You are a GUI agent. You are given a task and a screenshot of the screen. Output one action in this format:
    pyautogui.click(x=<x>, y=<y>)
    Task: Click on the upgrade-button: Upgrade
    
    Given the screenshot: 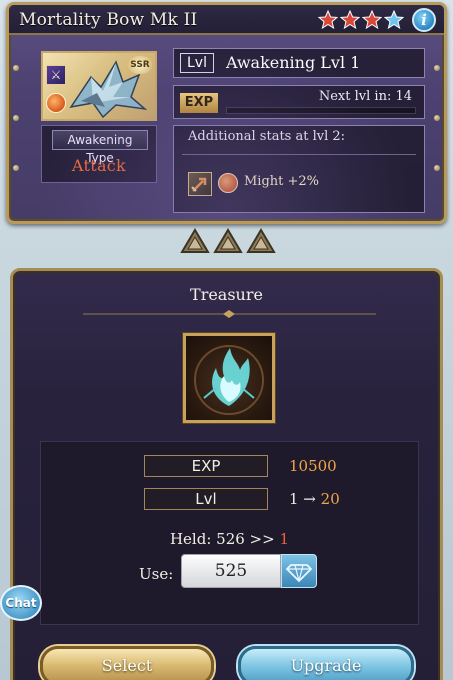 What is the action you would take?
    pyautogui.click(x=326, y=663)
    